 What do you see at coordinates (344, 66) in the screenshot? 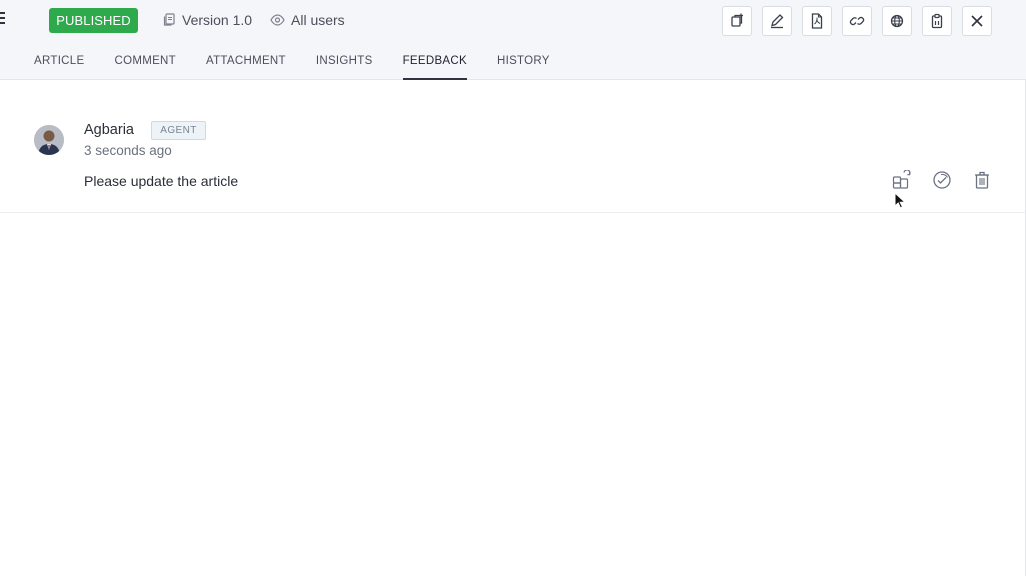
I see `tab-insights: INSIGHTS` at bounding box center [344, 66].